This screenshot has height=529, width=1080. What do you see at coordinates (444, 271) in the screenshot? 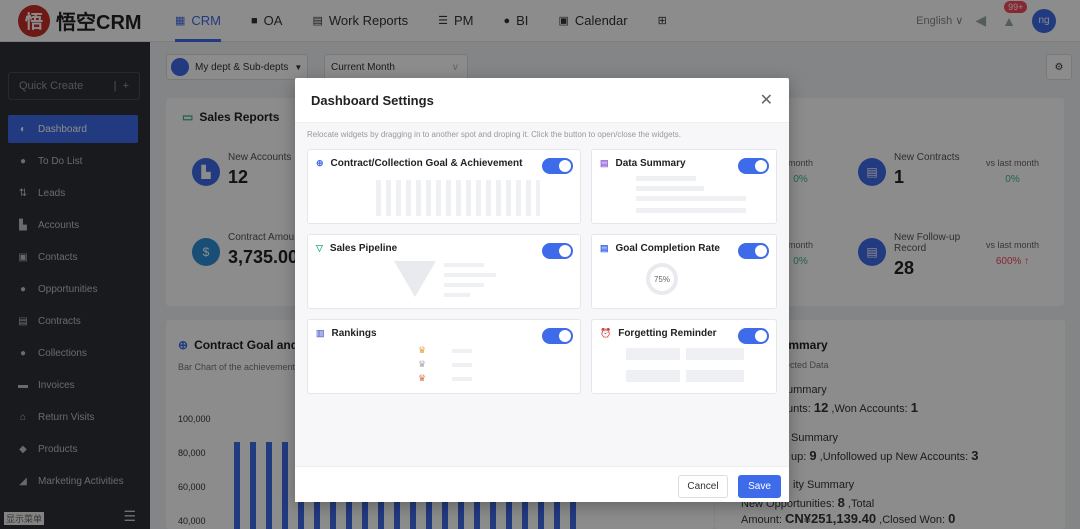
I see `widget-sales-pipeline: ▽ Sales Pipeline` at bounding box center [444, 271].